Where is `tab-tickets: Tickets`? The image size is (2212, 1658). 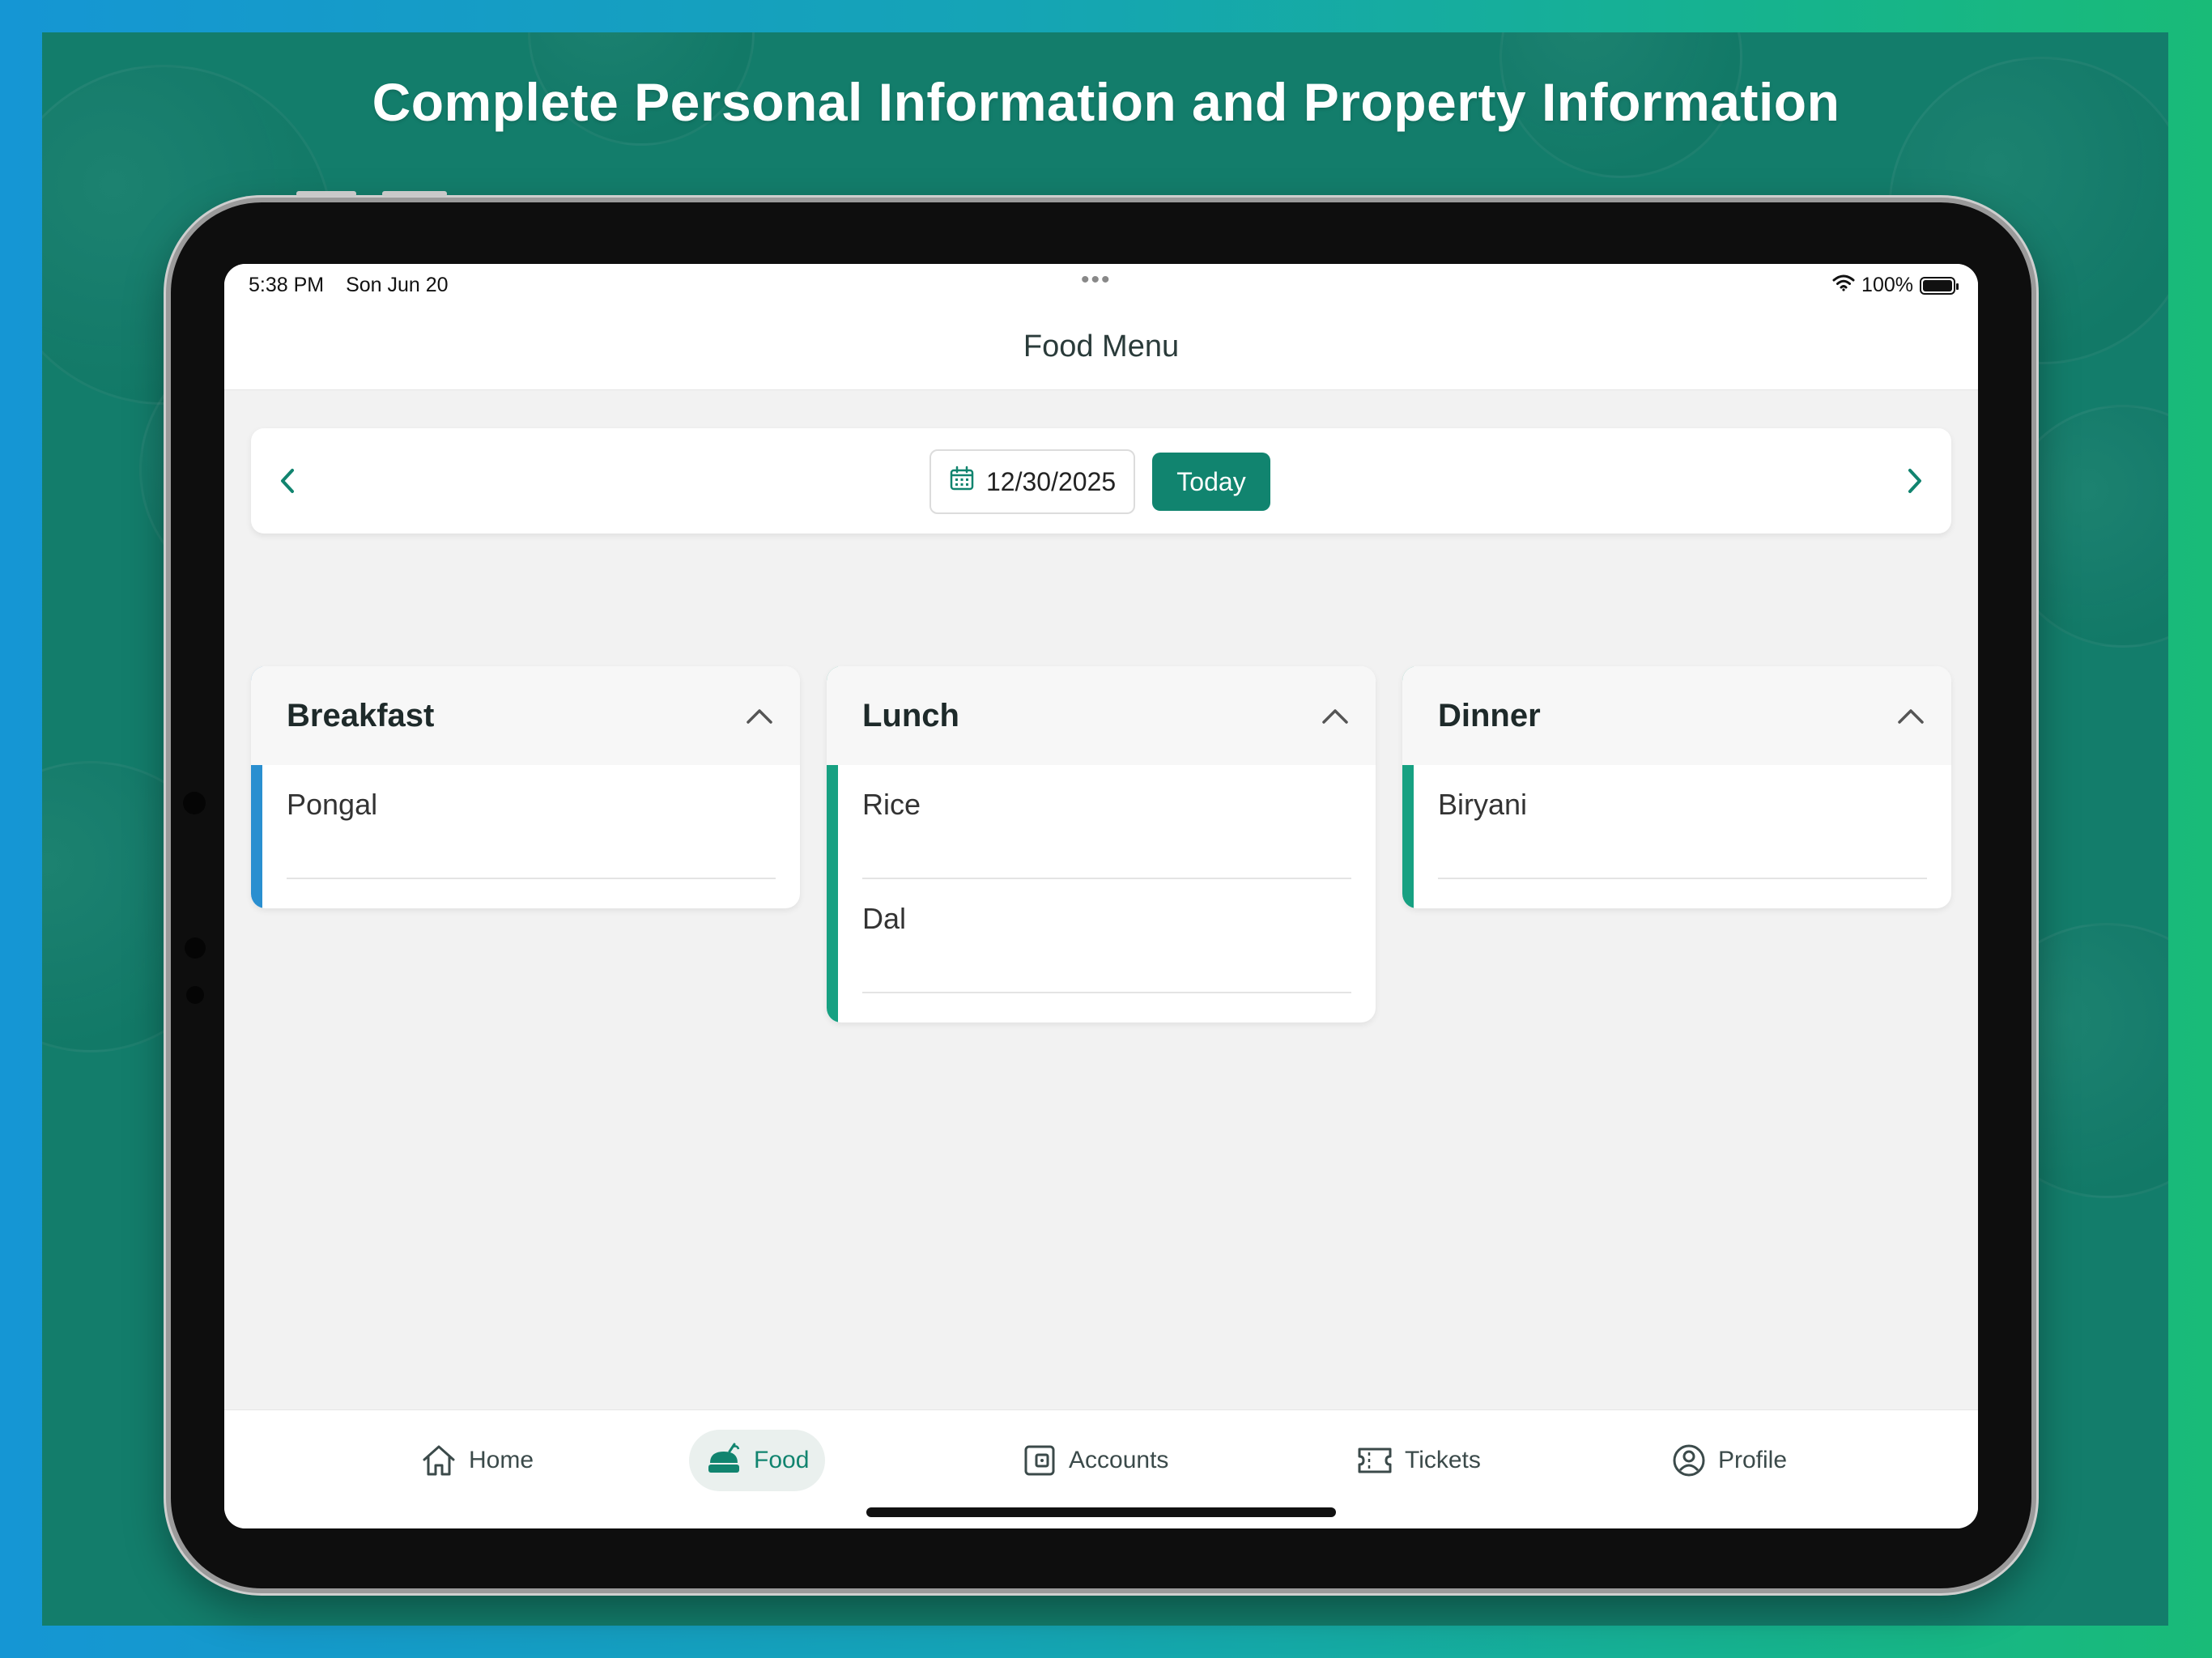
tab-tickets: Tickets is located at coordinates (1419, 1460).